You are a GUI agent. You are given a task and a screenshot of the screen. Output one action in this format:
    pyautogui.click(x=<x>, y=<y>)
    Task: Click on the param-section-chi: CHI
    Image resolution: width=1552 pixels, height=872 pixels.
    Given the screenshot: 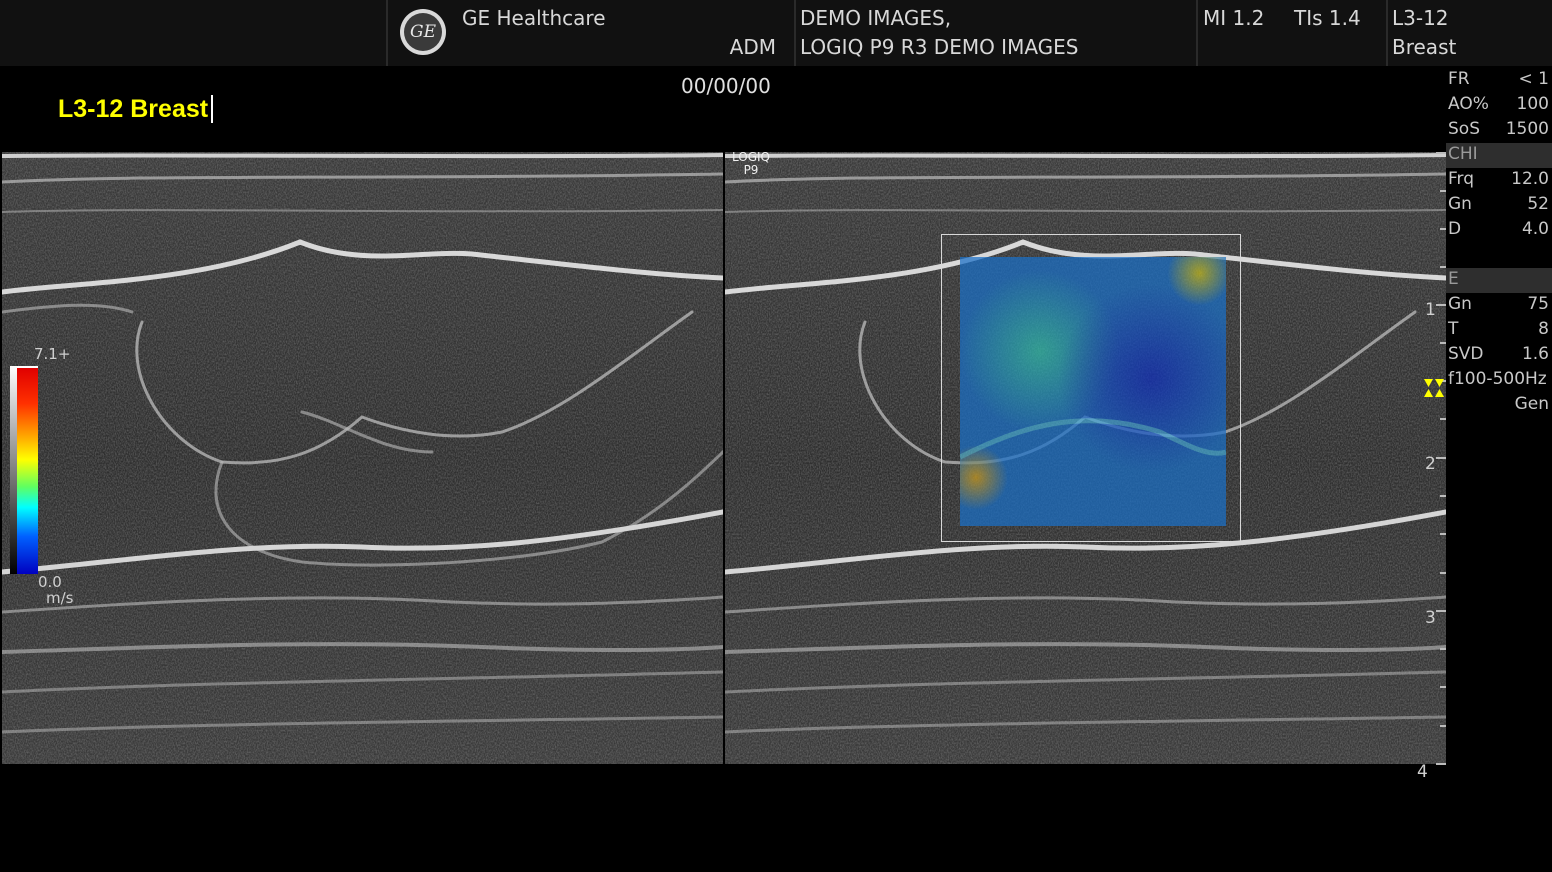 What is the action you would take?
    pyautogui.click(x=1499, y=155)
    